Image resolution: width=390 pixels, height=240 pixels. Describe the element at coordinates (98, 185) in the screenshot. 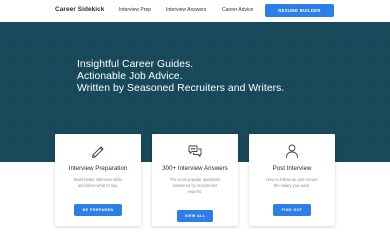

I see `card-description-line: and know what to say.` at that location.